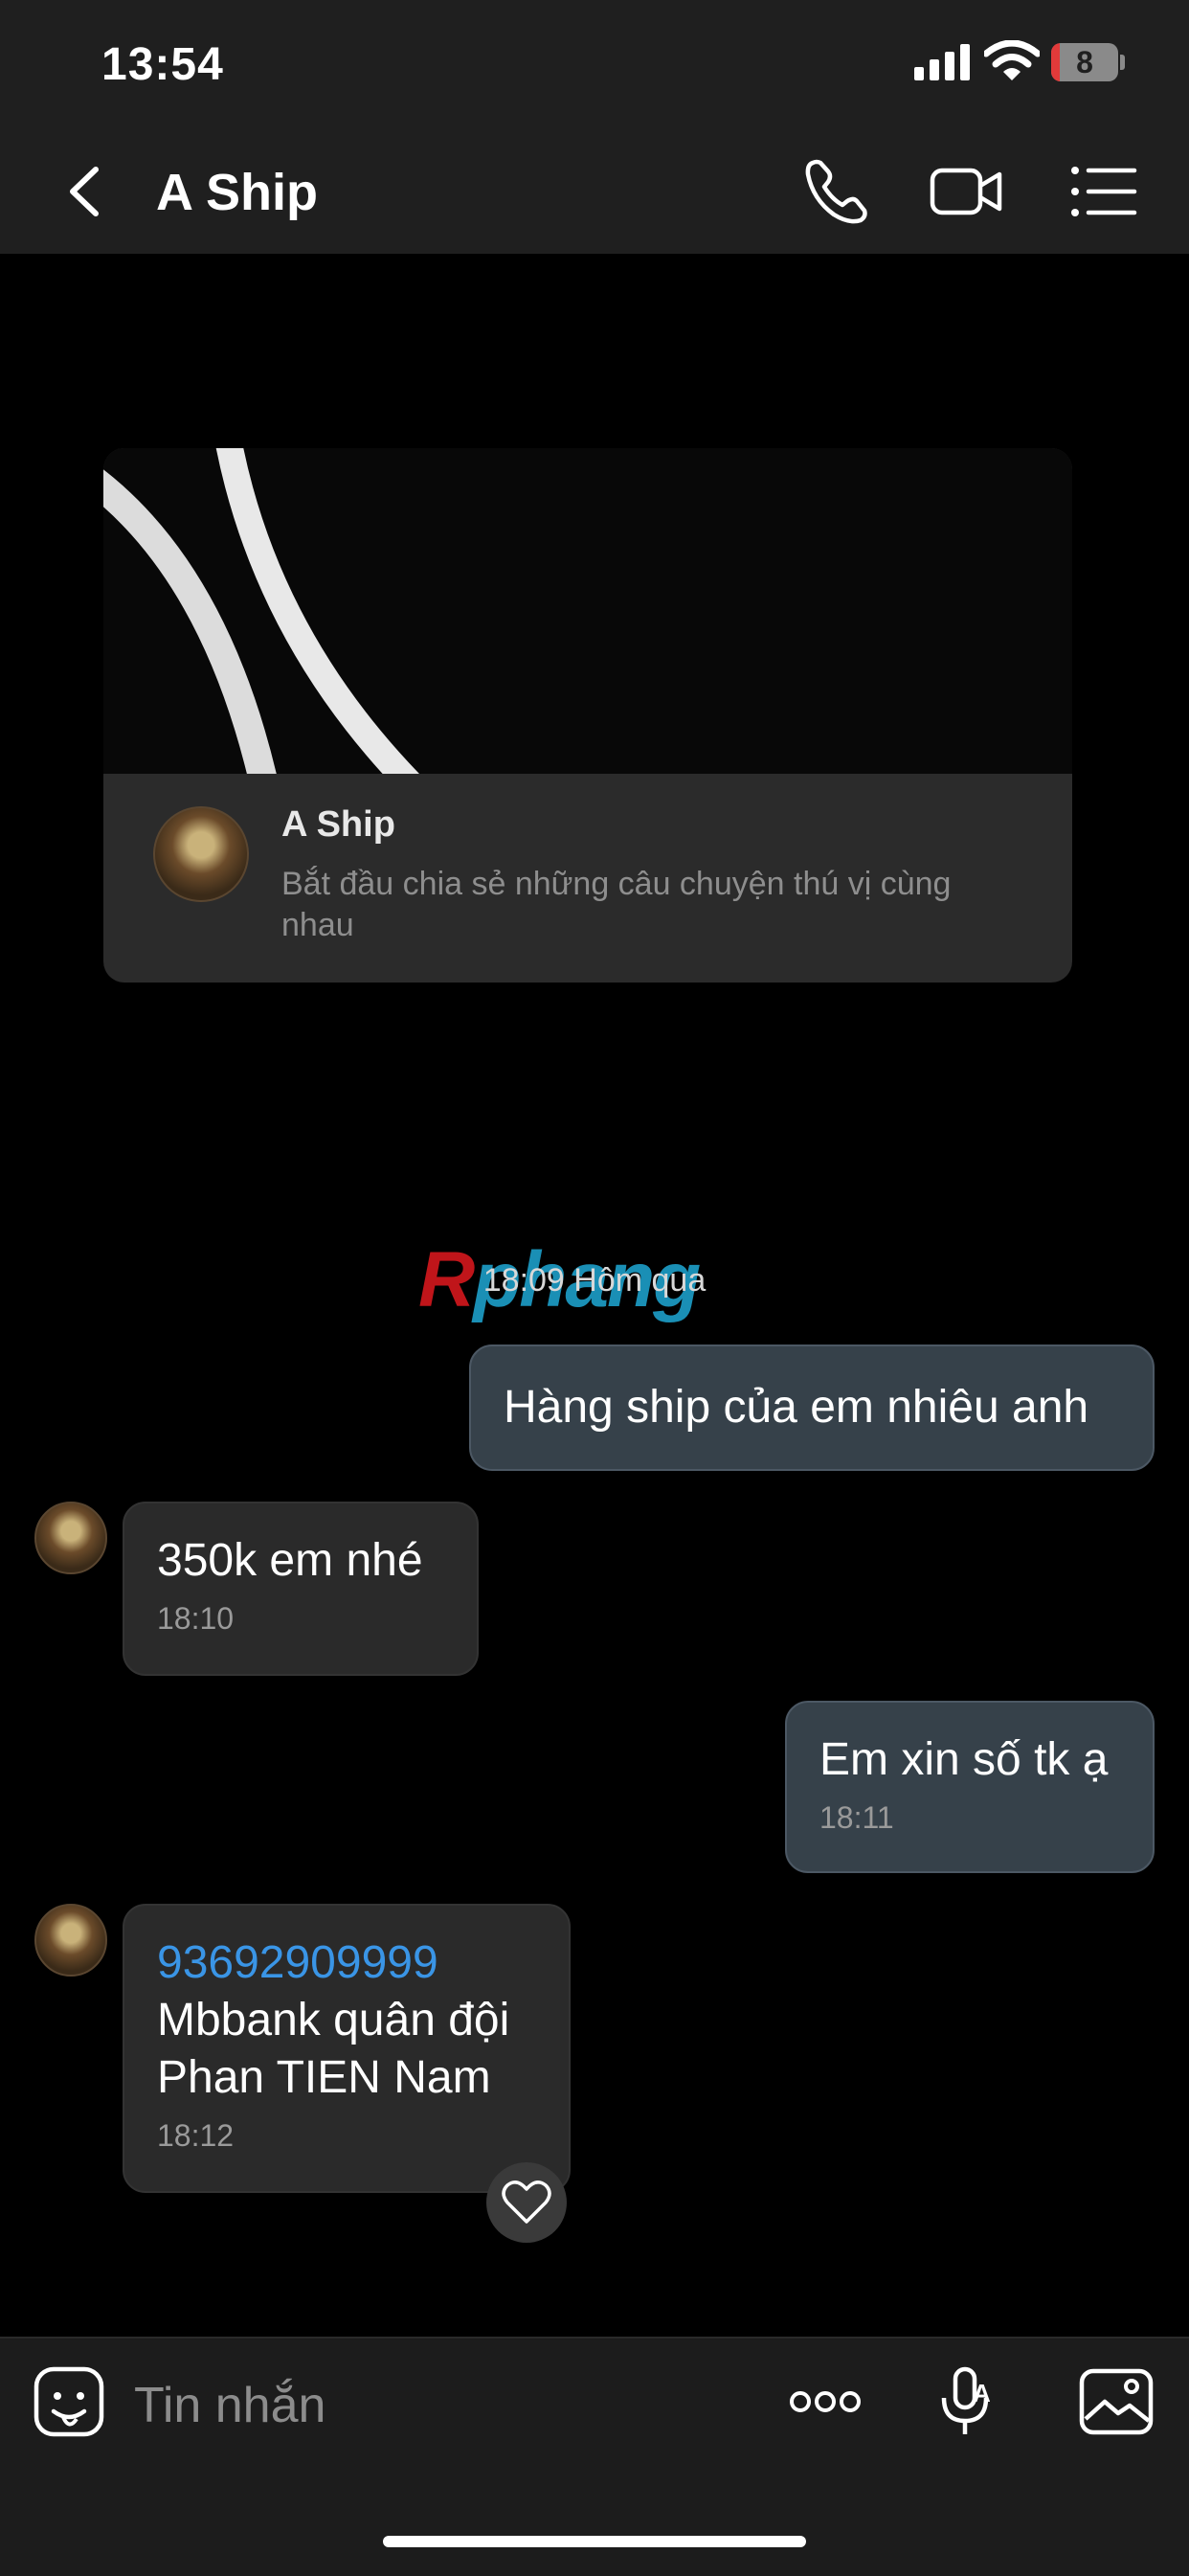 The image size is (1189, 2576). Describe the element at coordinates (1012, 60) in the screenshot. I see `wifi-icon` at that location.